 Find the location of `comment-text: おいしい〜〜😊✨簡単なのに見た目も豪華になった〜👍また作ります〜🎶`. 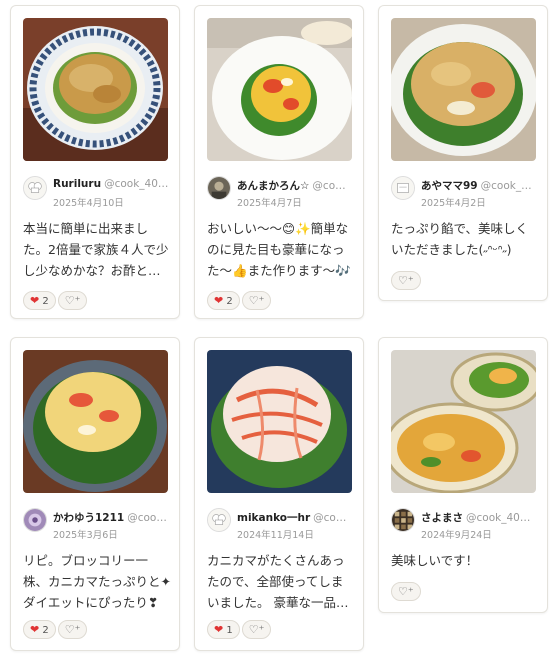

comment-text: おいしい〜〜😊✨簡単なのに見た目も豪華になった〜👍また作ります〜🎶 is located at coordinates (279, 249).